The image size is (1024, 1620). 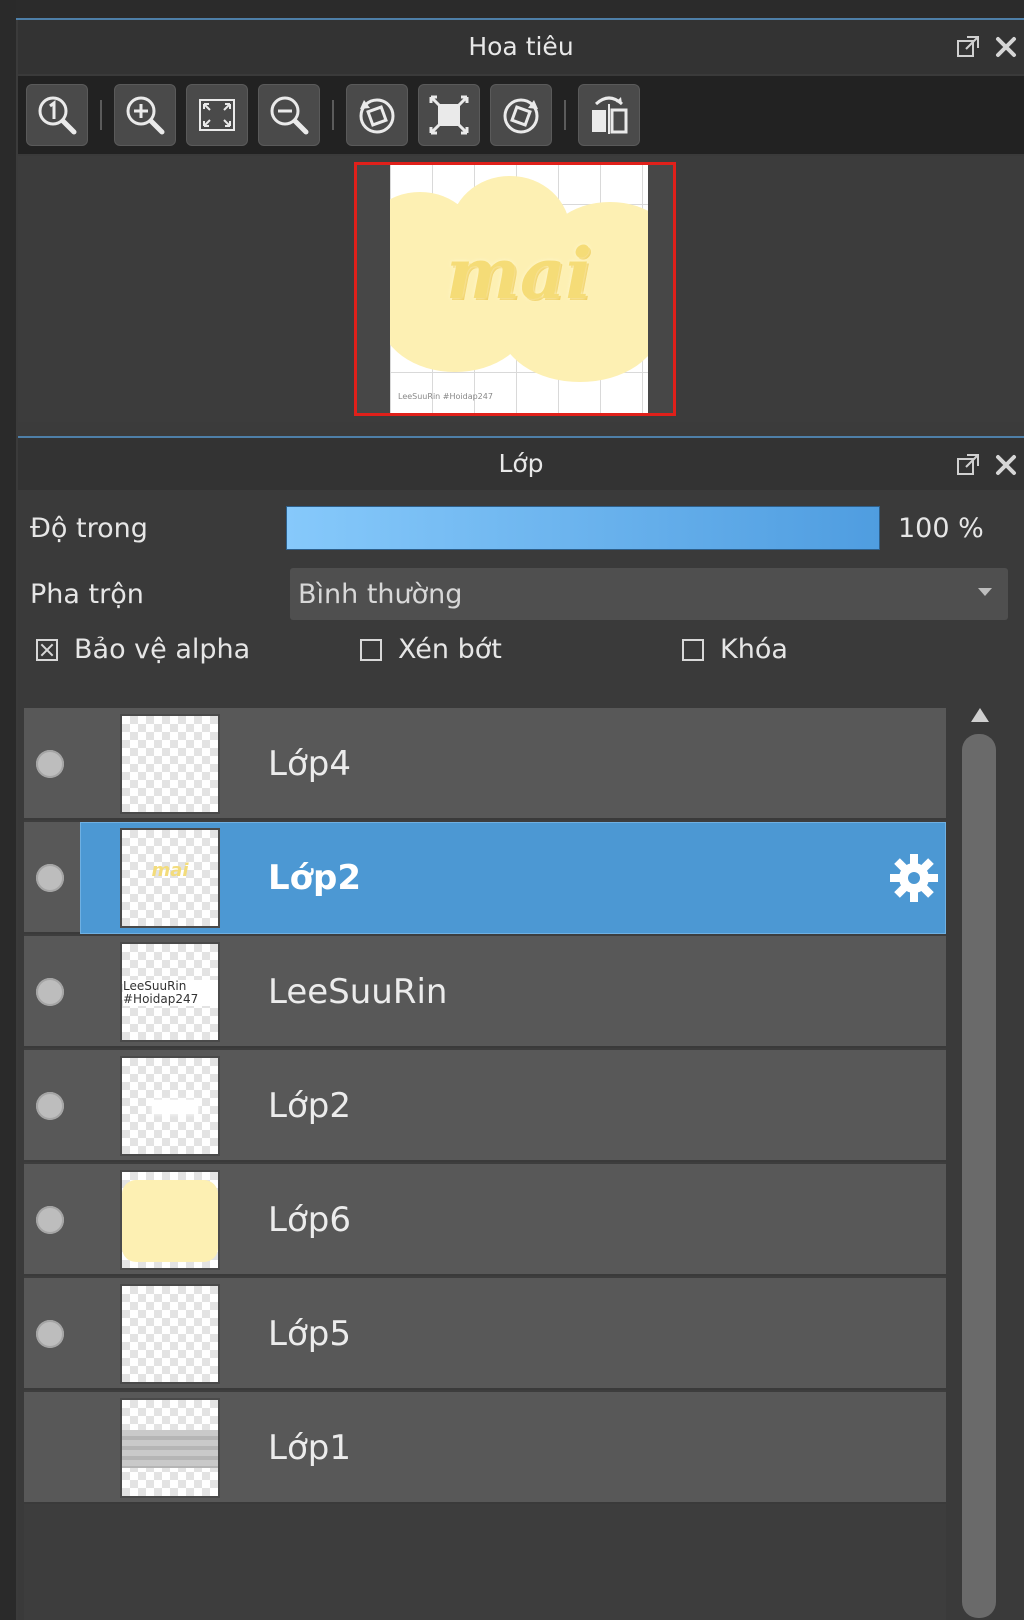 I want to click on zoom-out-icon, so click(x=289, y=115).